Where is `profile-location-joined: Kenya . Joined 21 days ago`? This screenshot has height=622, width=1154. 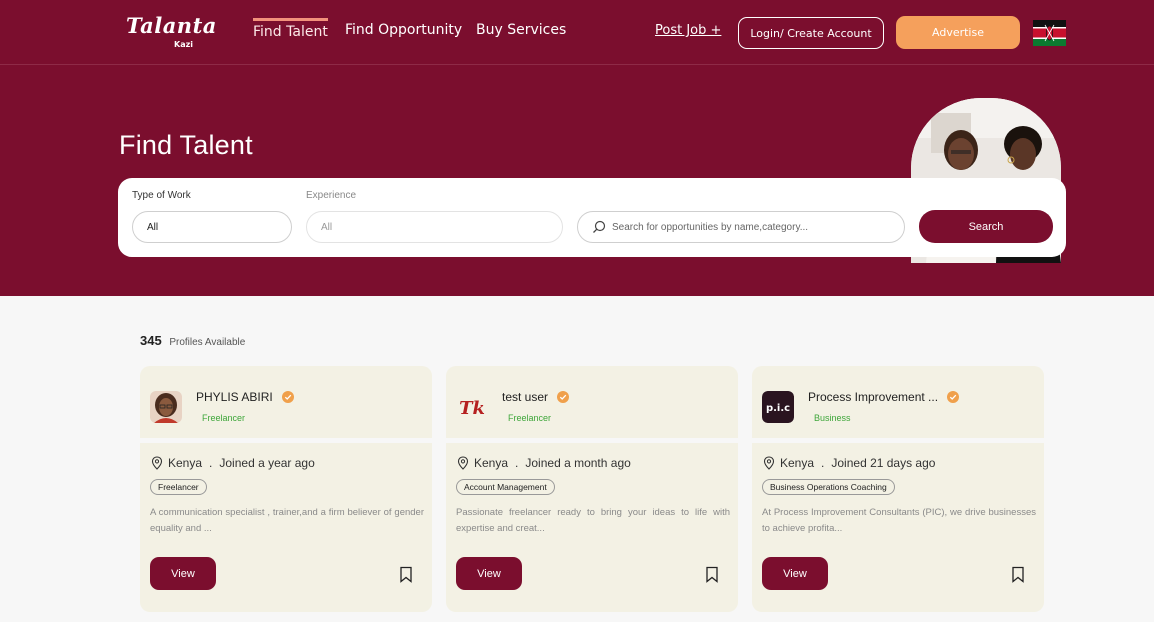 profile-location-joined: Kenya . Joined 21 days ago is located at coordinates (849, 463).